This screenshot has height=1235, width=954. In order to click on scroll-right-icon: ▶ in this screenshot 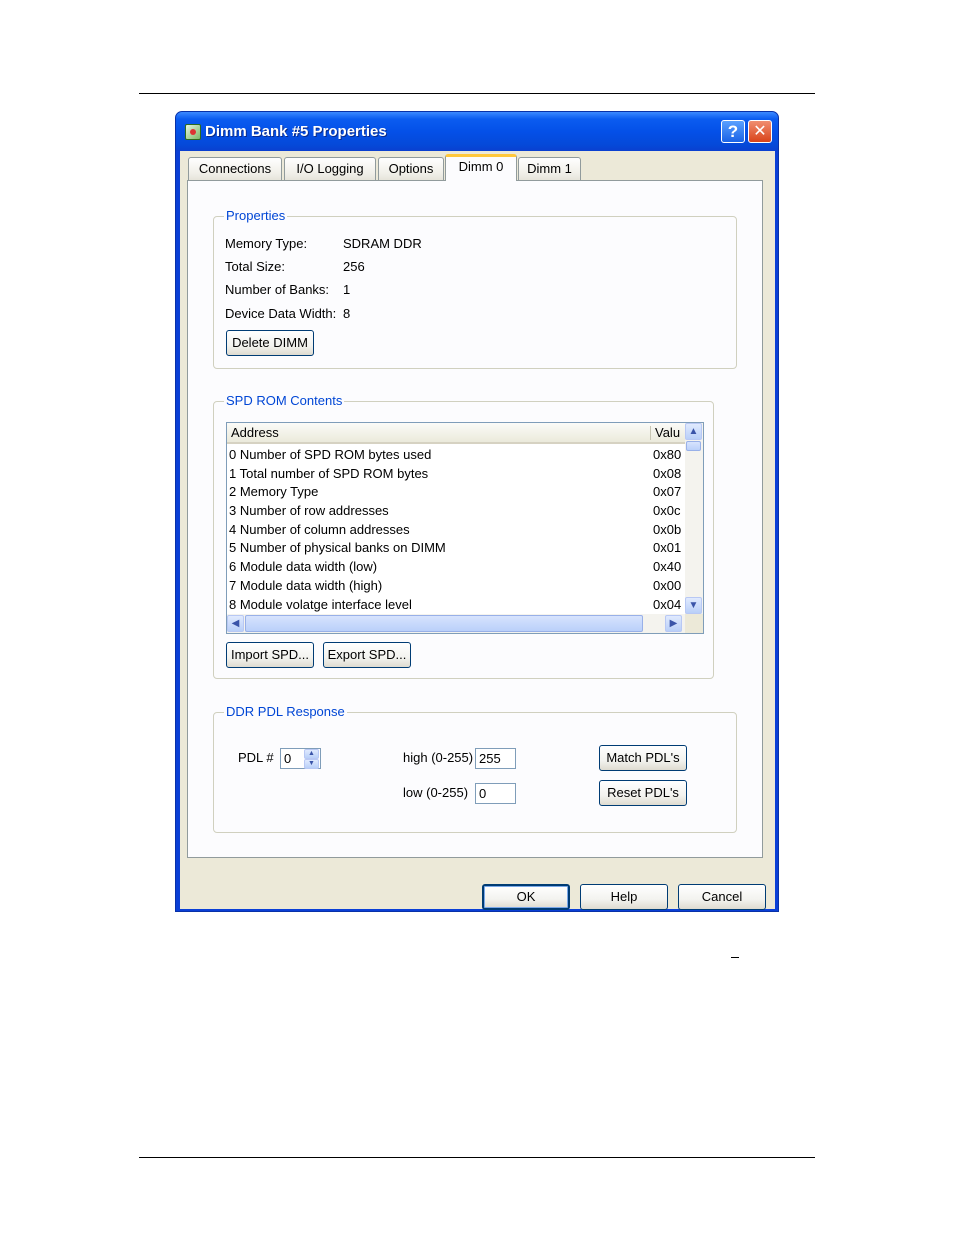, I will do `click(673, 623)`.